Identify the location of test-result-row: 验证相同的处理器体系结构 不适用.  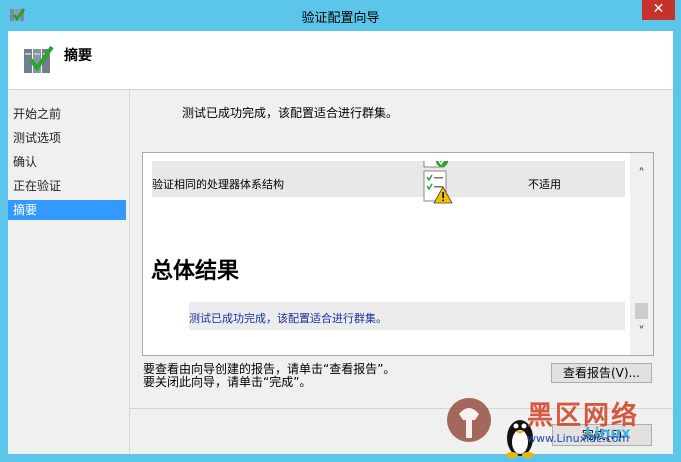
(388, 182).